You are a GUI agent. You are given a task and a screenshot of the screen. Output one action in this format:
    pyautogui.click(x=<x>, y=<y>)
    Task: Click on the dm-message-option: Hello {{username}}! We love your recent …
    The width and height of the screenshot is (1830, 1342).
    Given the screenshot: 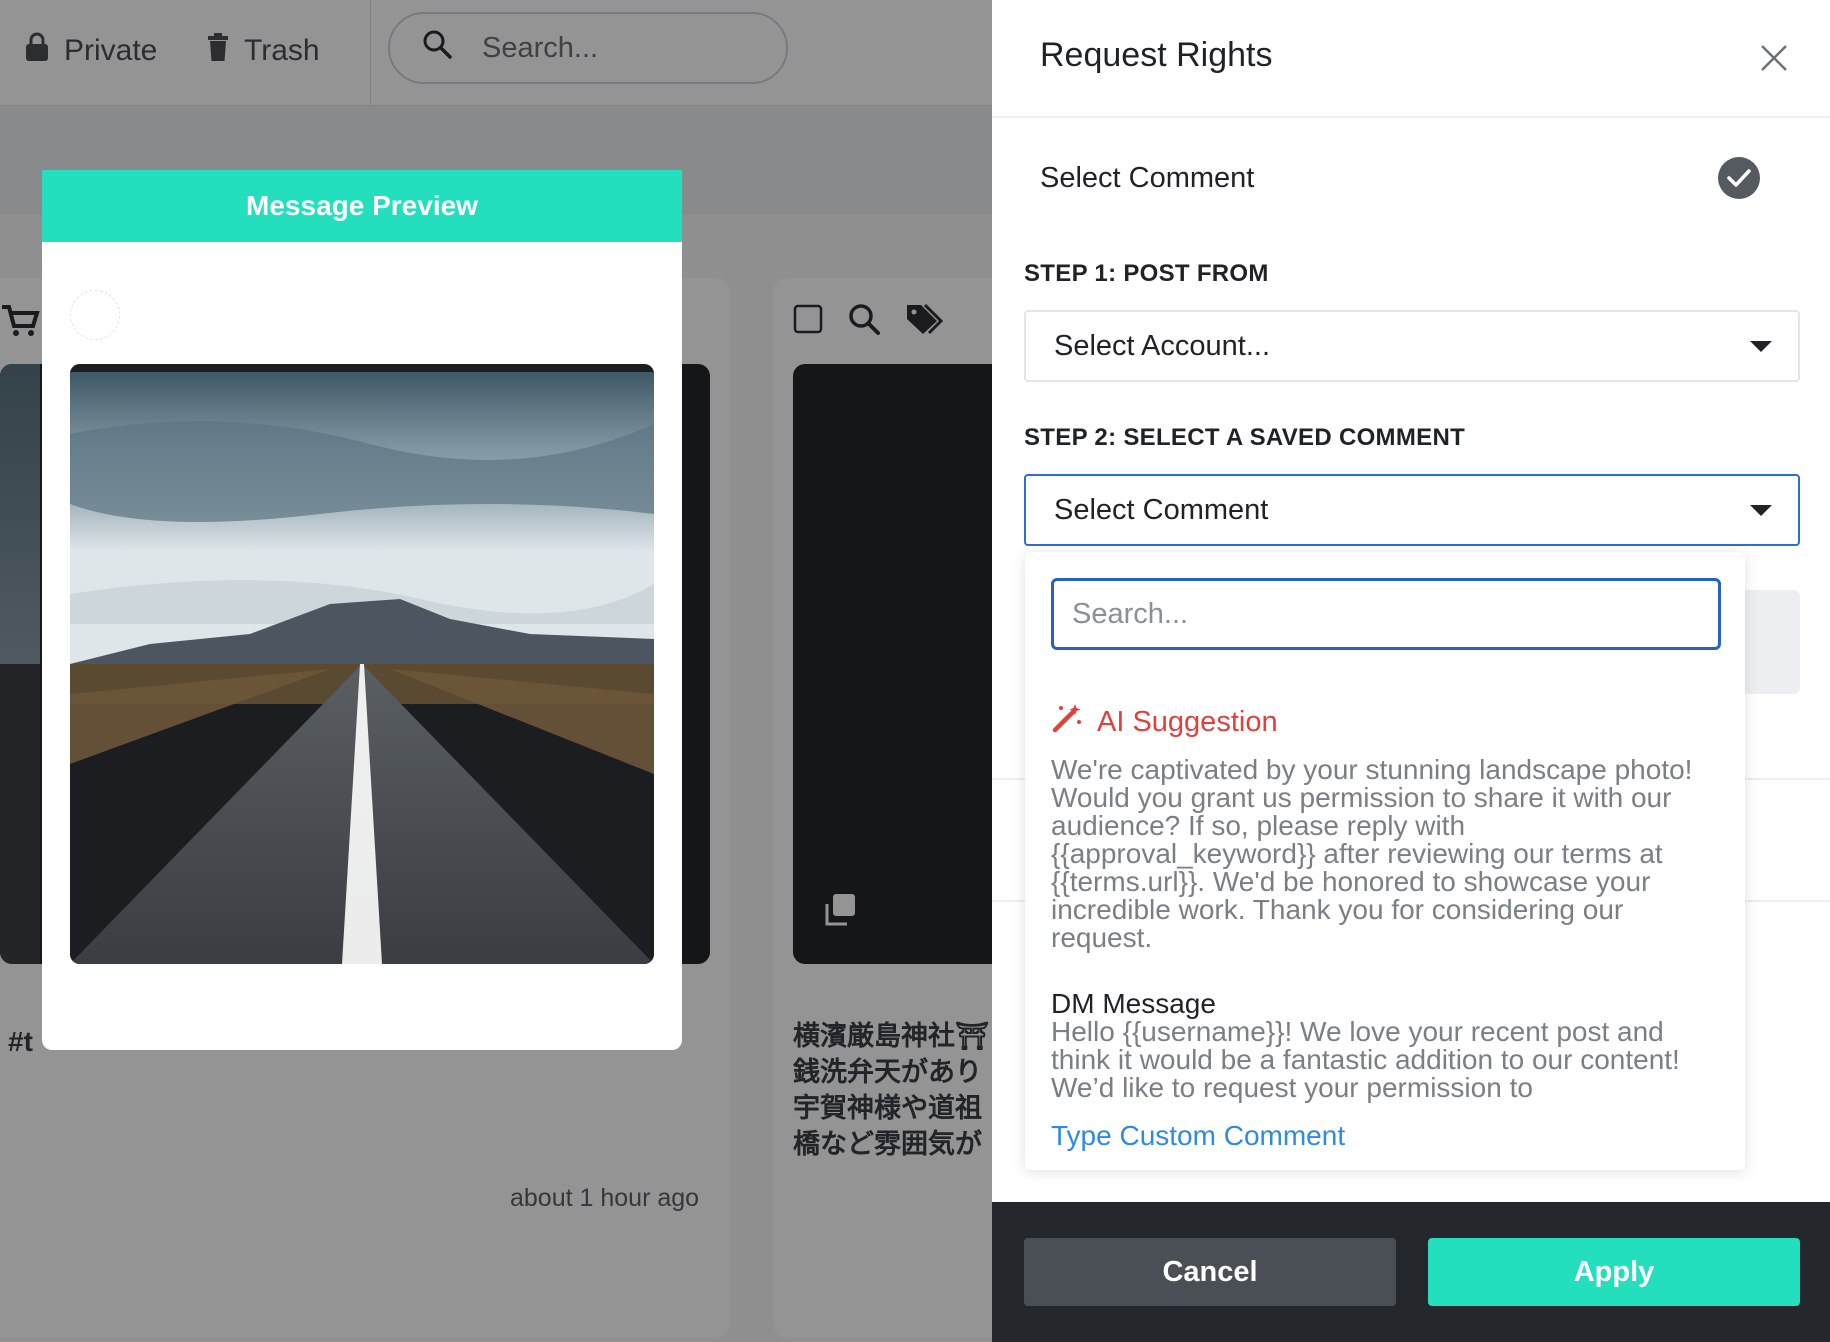 What is the action you would take?
    pyautogui.click(x=1386, y=1061)
    